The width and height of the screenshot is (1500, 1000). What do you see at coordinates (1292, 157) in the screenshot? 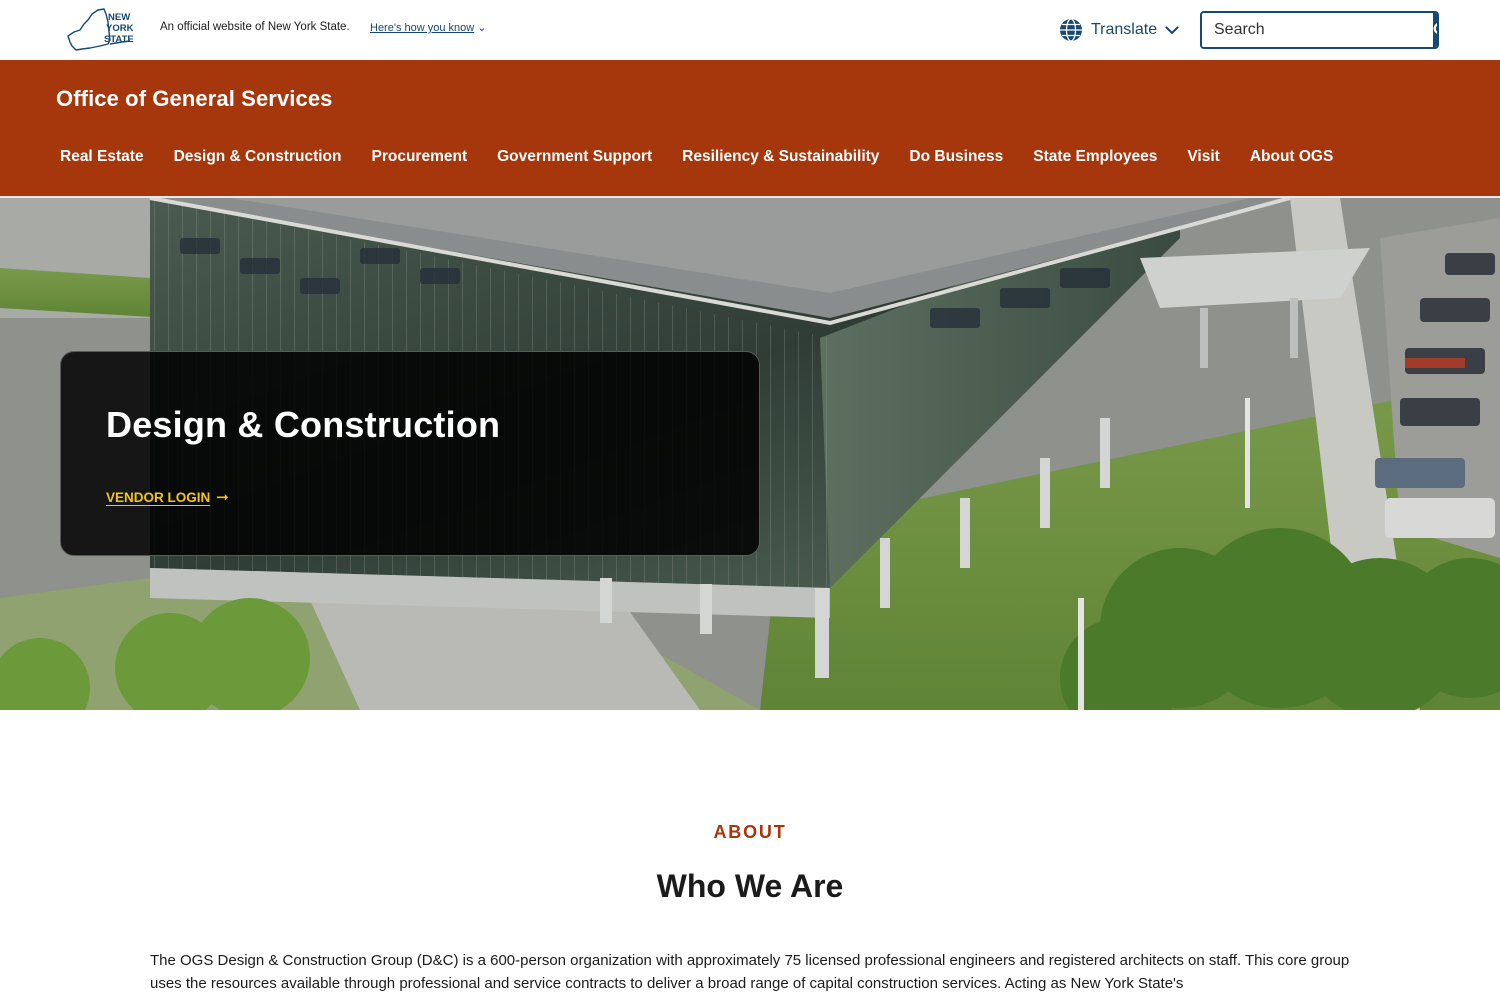
I see `nav-item-about-ogs: About OGS` at bounding box center [1292, 157].